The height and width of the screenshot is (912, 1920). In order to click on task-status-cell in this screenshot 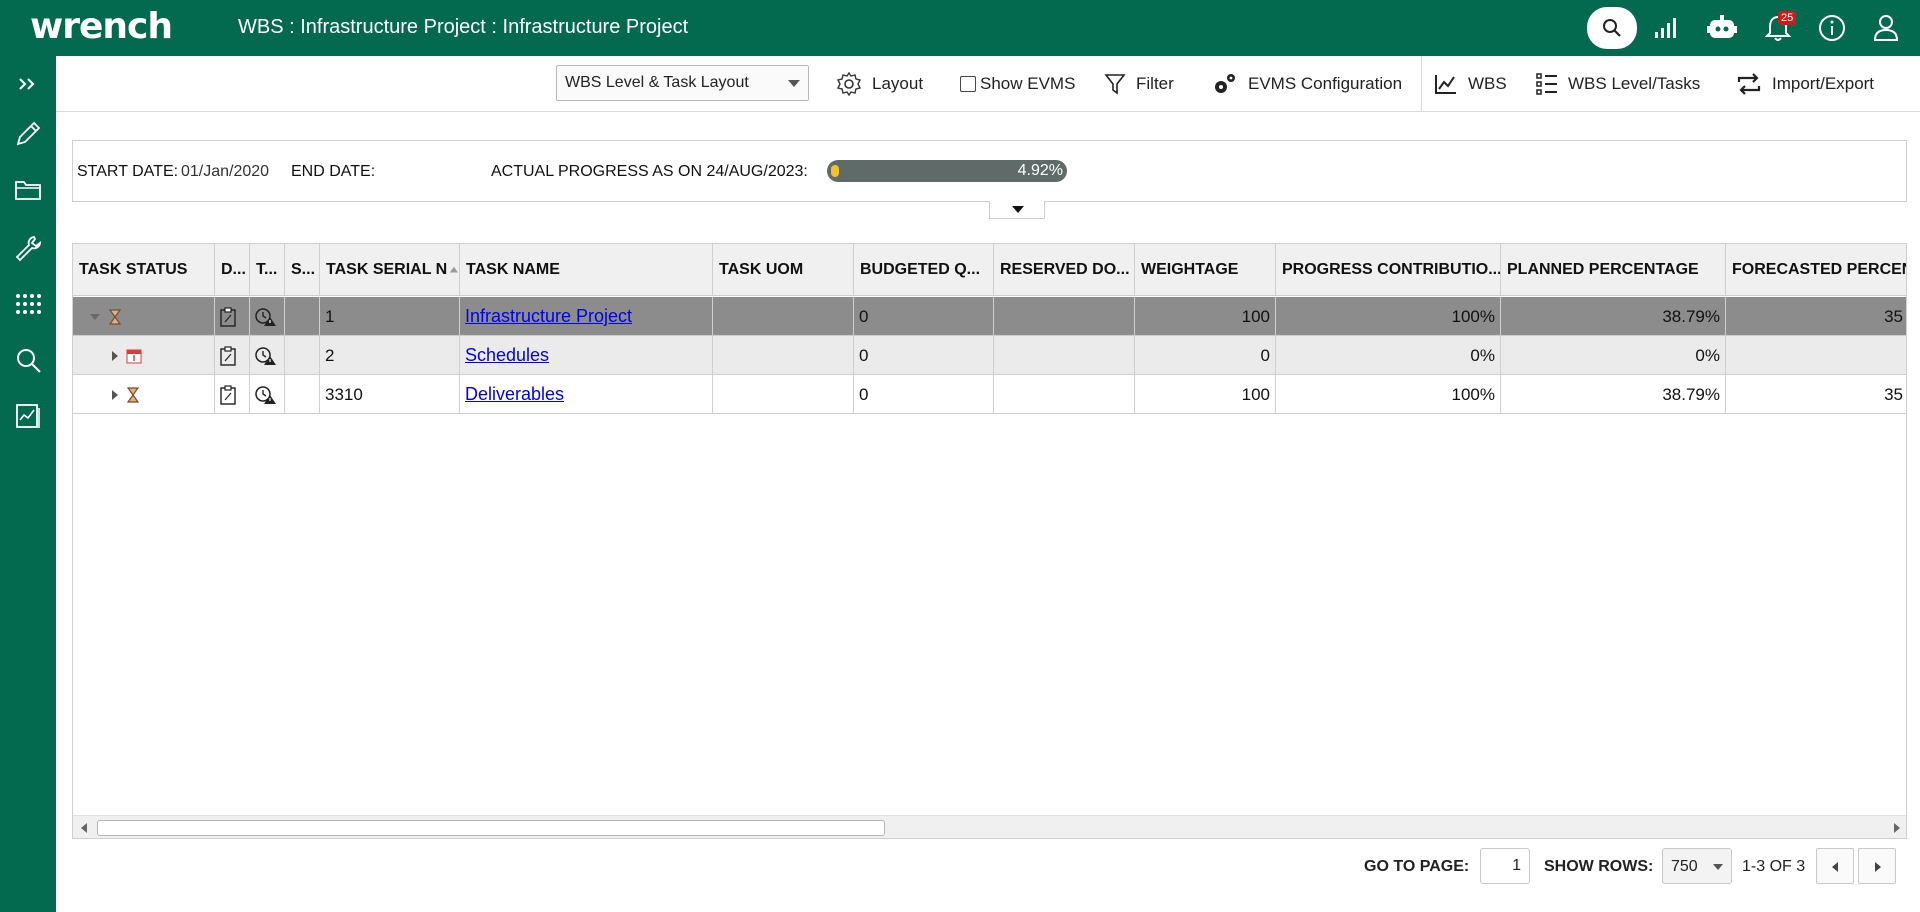, I will do `click(144, 394)`.